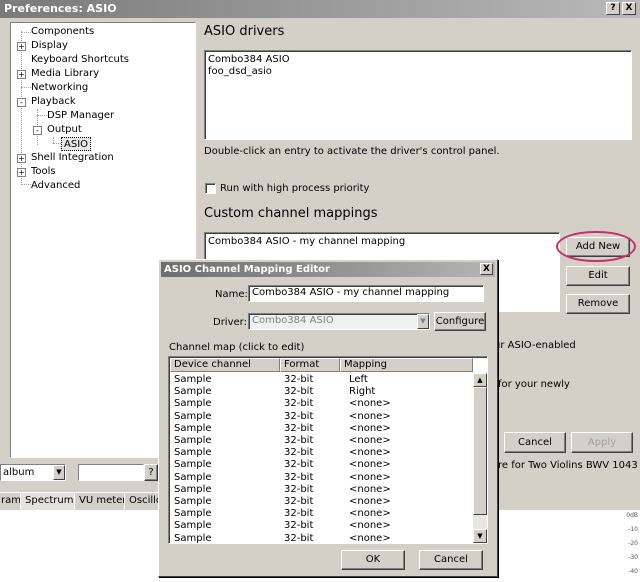 The width and height of the screenshot is (640, 582). I want to click on asio-drivers-list: Combo384 ASIO foo_dsd_asio, so click(418, 95).